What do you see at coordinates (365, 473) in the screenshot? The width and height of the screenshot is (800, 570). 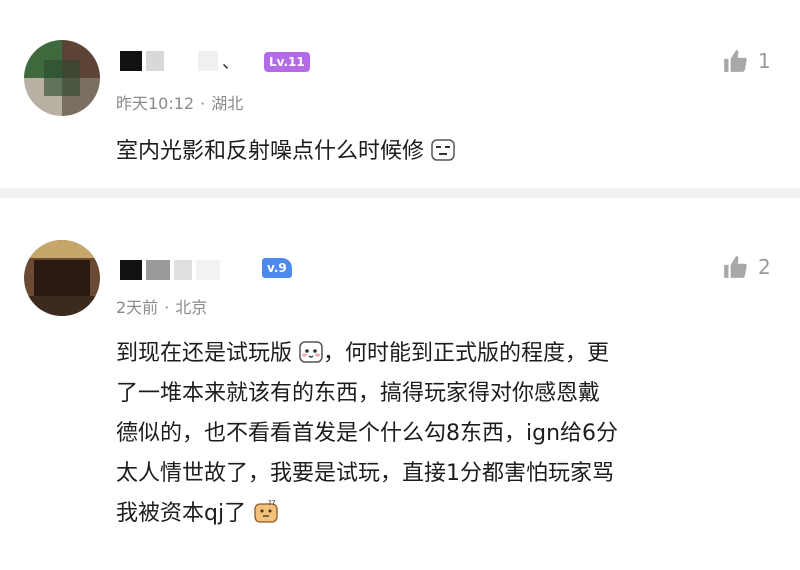 I see `comment-line: 太人情世故了，我要是试玩，直接1分都害怕玩家骂` at bounding box center [365, 473].